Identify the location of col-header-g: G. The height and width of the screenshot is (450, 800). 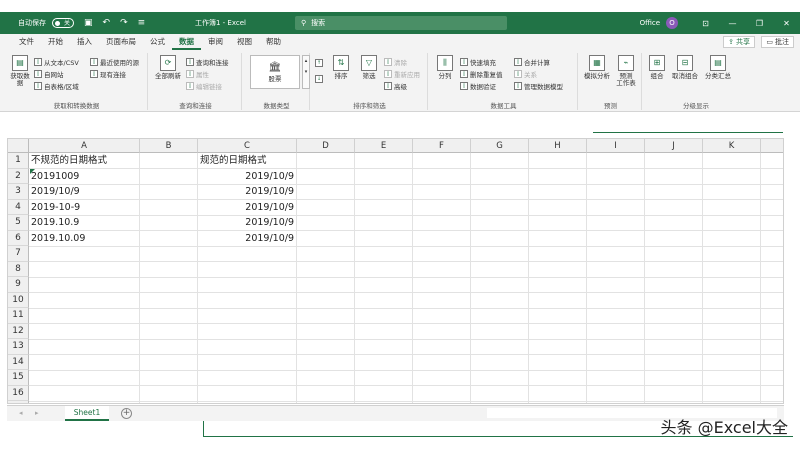
(500, 146).